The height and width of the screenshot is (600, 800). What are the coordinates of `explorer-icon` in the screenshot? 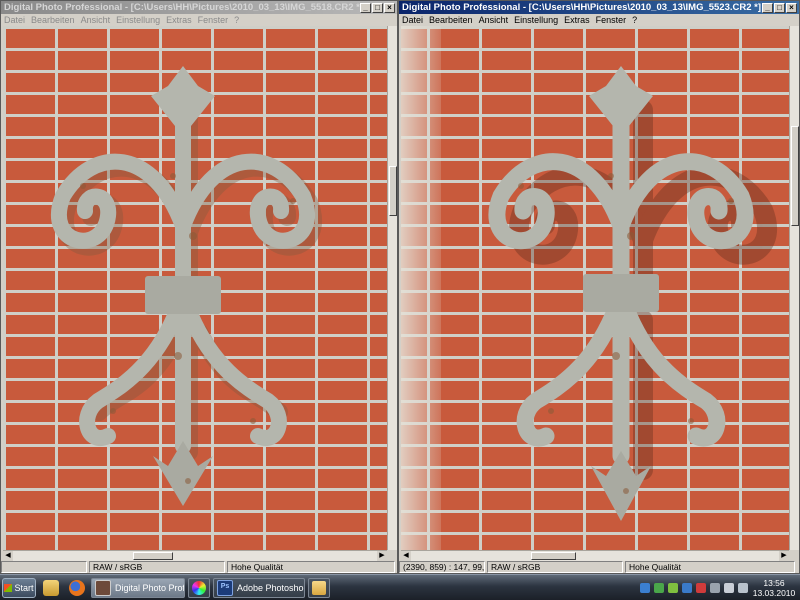 It's located at (51, 587).